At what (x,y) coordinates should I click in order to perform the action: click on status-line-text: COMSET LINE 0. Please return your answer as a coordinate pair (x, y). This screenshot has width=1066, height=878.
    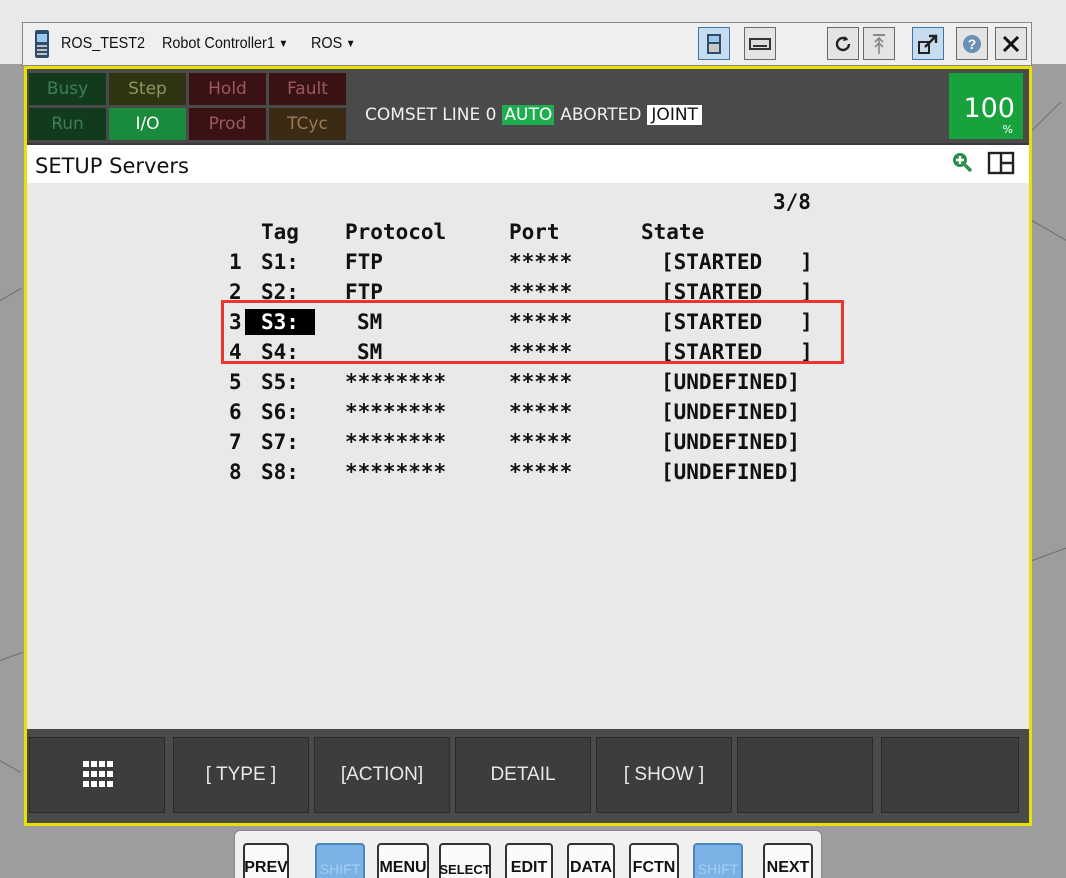
    Looking at the image, I should click on (431, 115).